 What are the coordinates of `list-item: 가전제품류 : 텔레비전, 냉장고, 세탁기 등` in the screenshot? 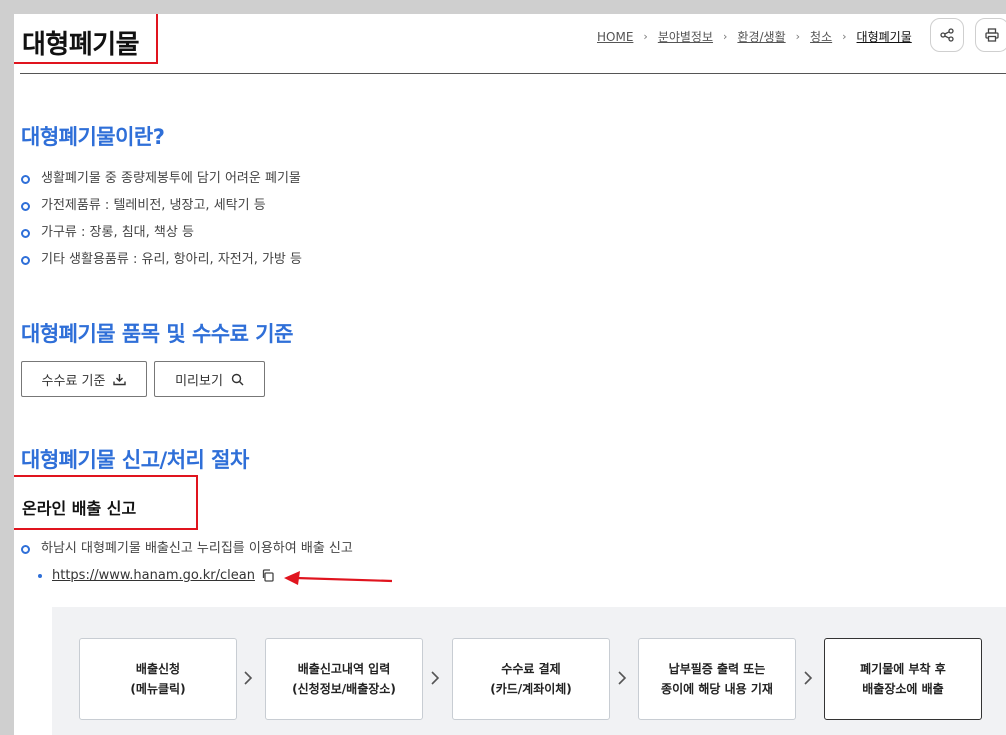 It's located at (161, 211).